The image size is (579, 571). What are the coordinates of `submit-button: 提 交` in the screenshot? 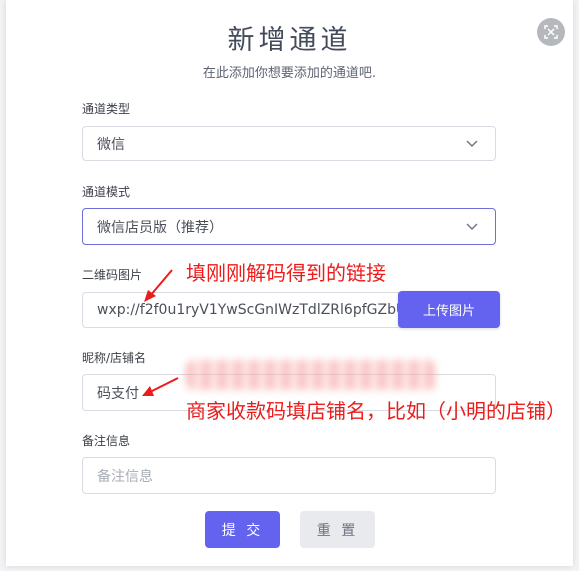 It's located at (242, 529).